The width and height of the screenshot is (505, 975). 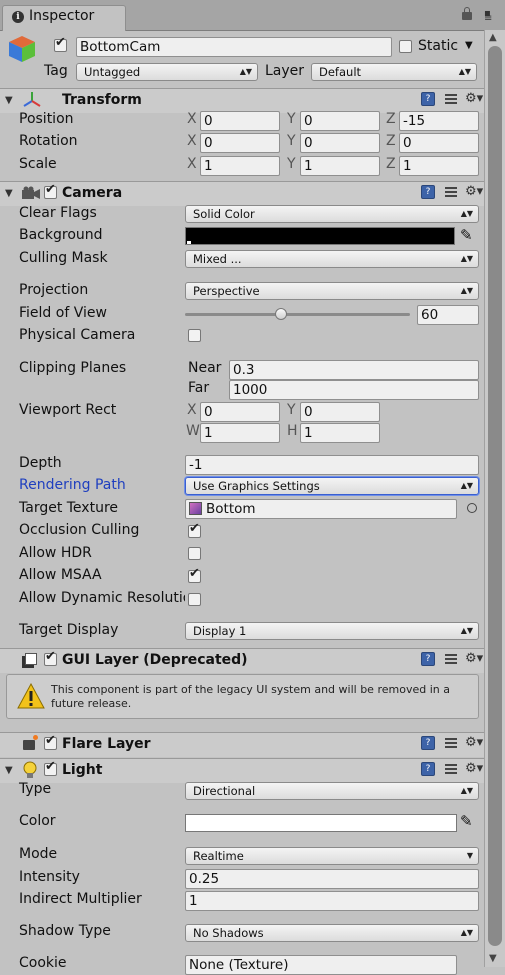 I want to click on scale-y-field: 1, so click(x=340, y=166).